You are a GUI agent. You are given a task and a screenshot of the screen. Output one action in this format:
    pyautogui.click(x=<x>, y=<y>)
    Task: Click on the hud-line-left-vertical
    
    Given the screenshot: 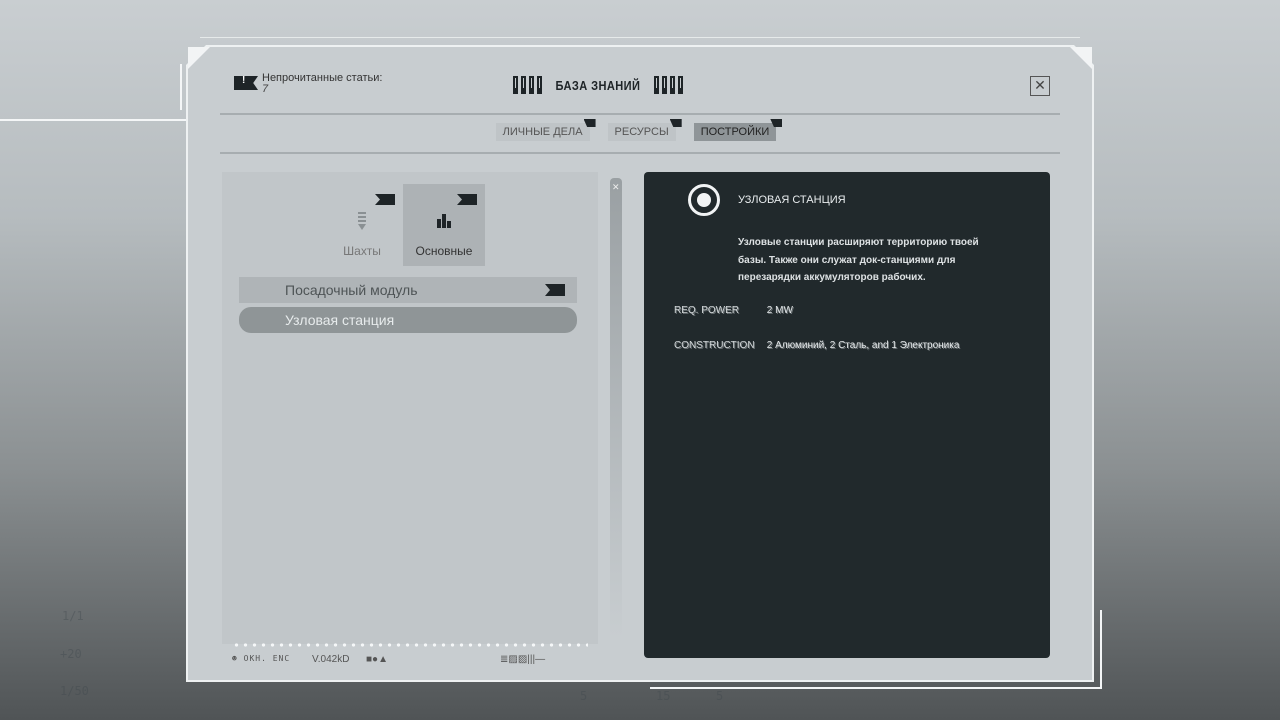 What is the action you would take?
    pyautogui.click(x=181, y=87)
    